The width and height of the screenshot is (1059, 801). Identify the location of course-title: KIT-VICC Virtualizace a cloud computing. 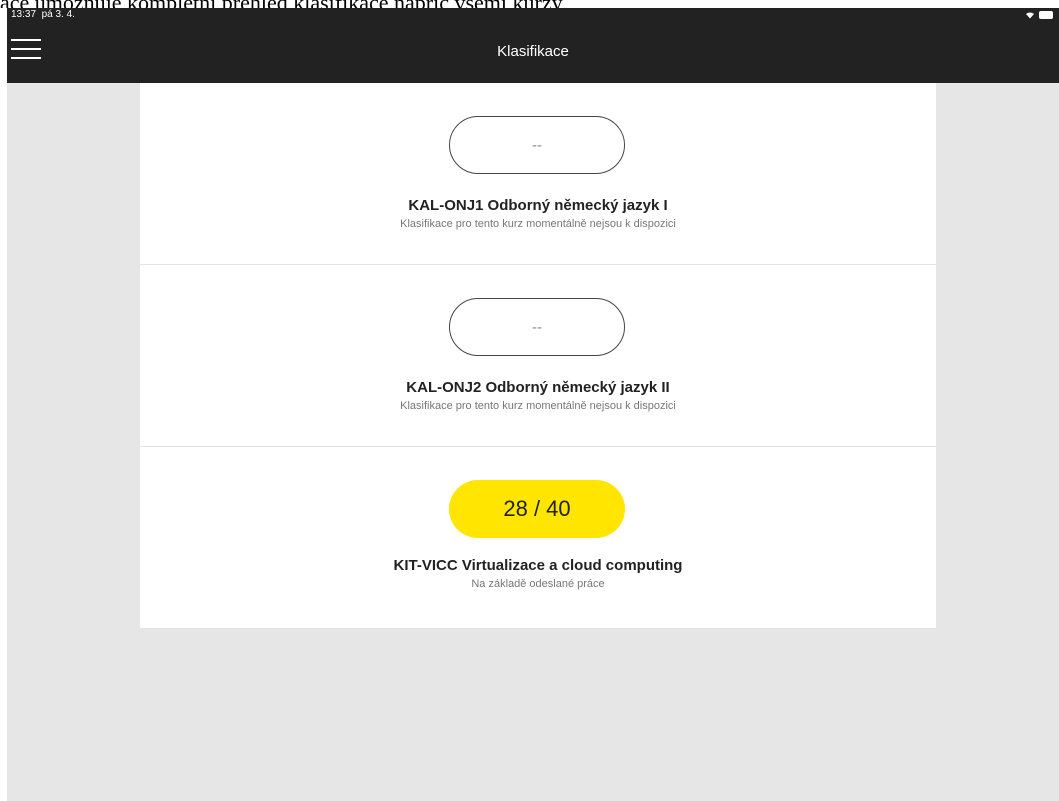
(538, 565).